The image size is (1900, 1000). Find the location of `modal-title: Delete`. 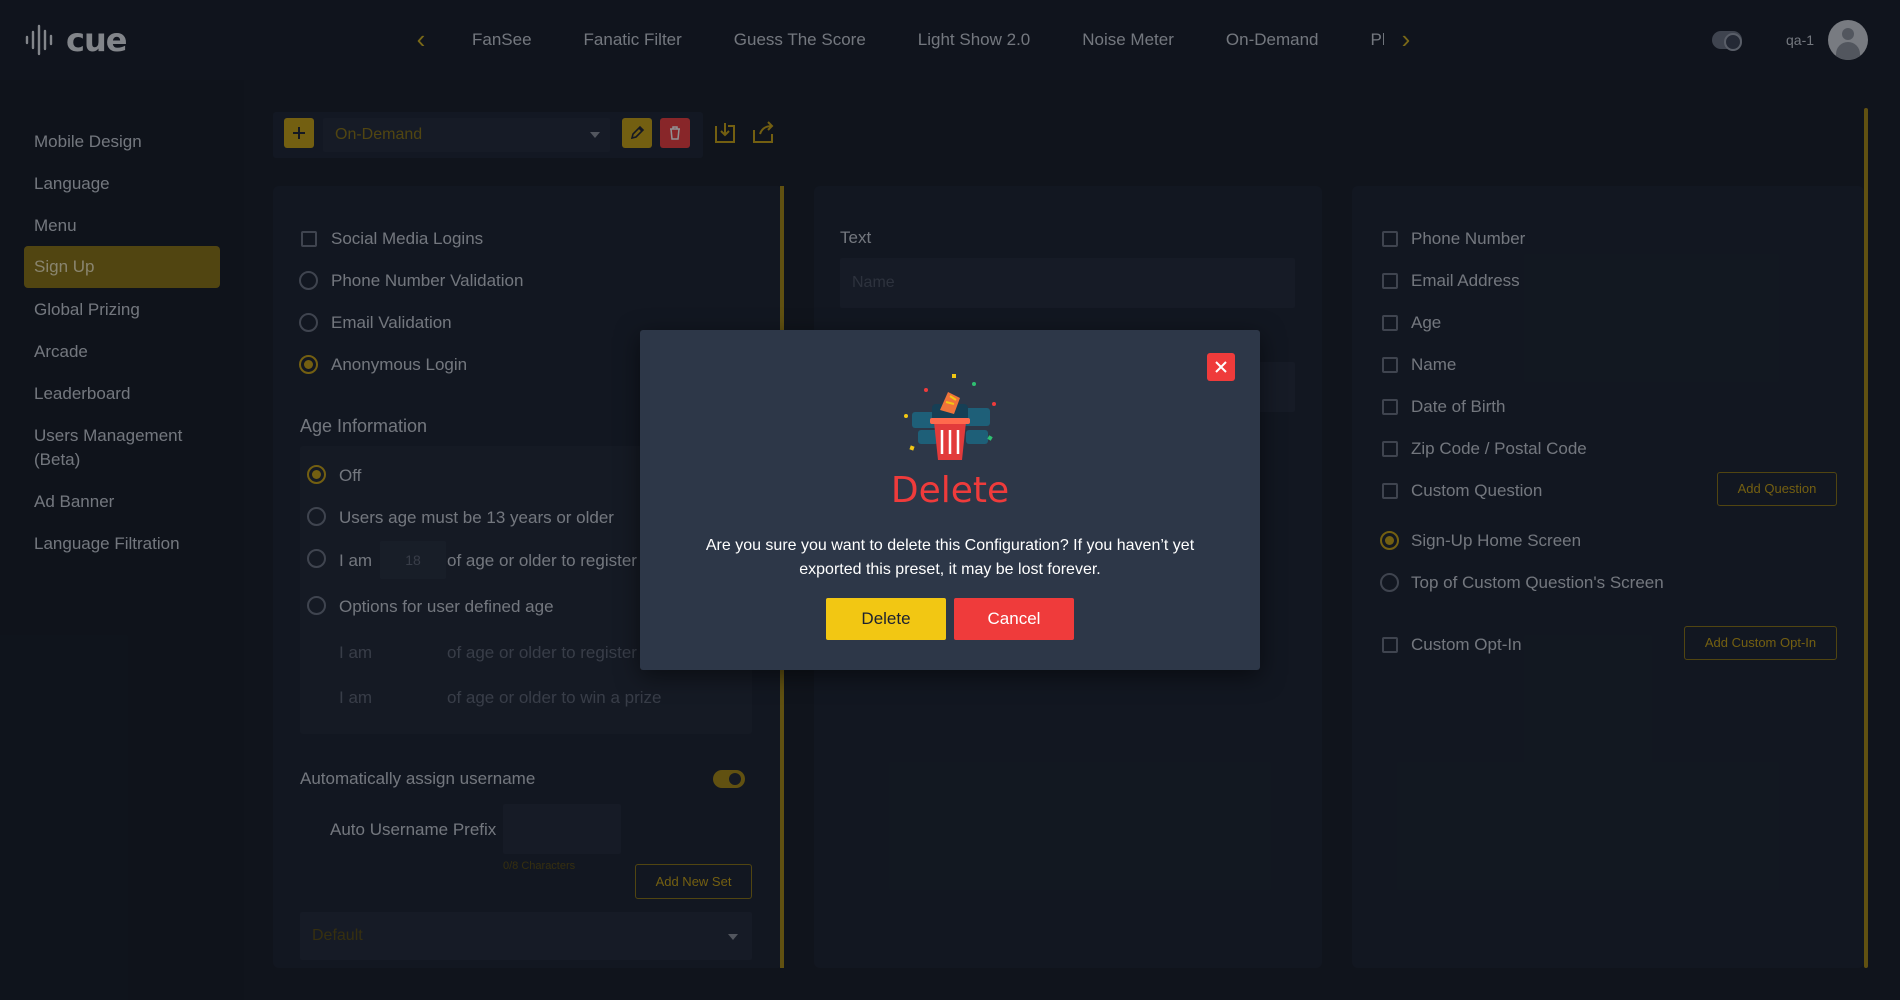

modal-title: Delete is located at coordinates (950, 490).